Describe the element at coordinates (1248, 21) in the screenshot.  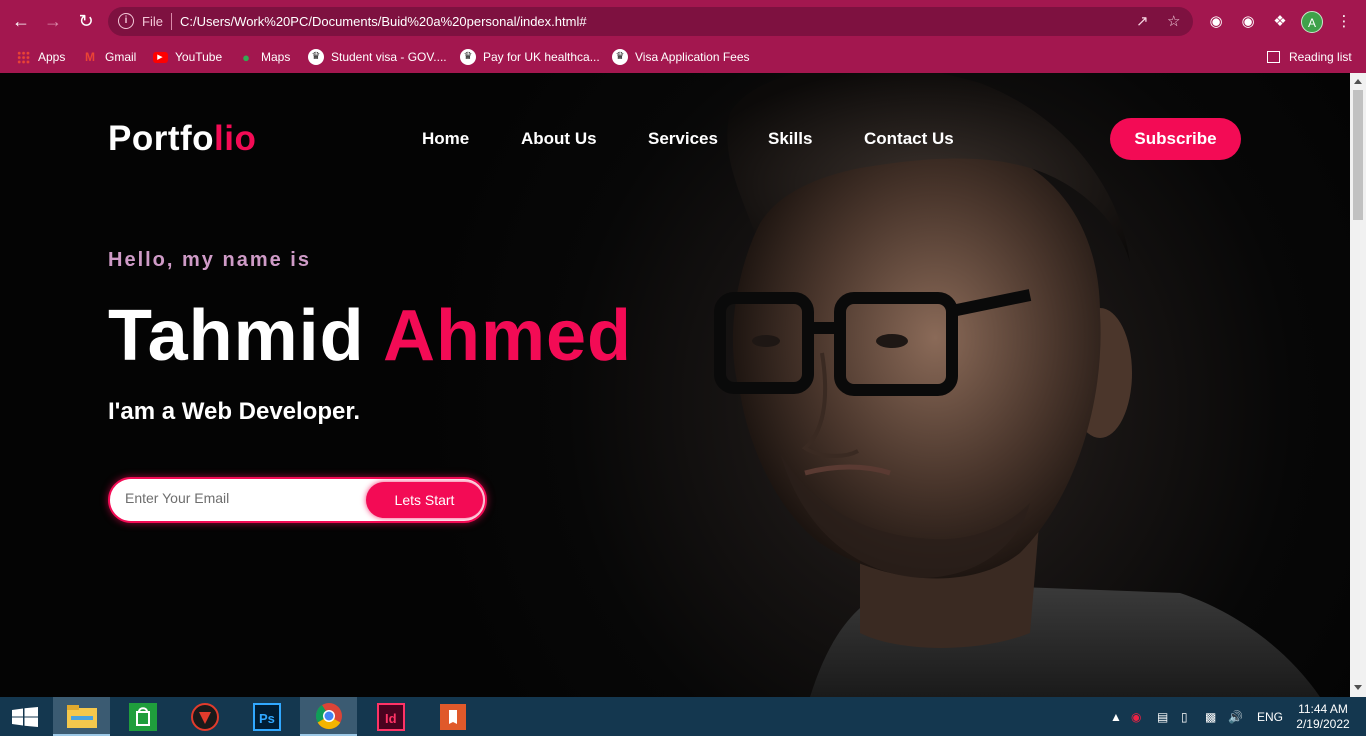
I see `extension-icon: ◉` at that location.